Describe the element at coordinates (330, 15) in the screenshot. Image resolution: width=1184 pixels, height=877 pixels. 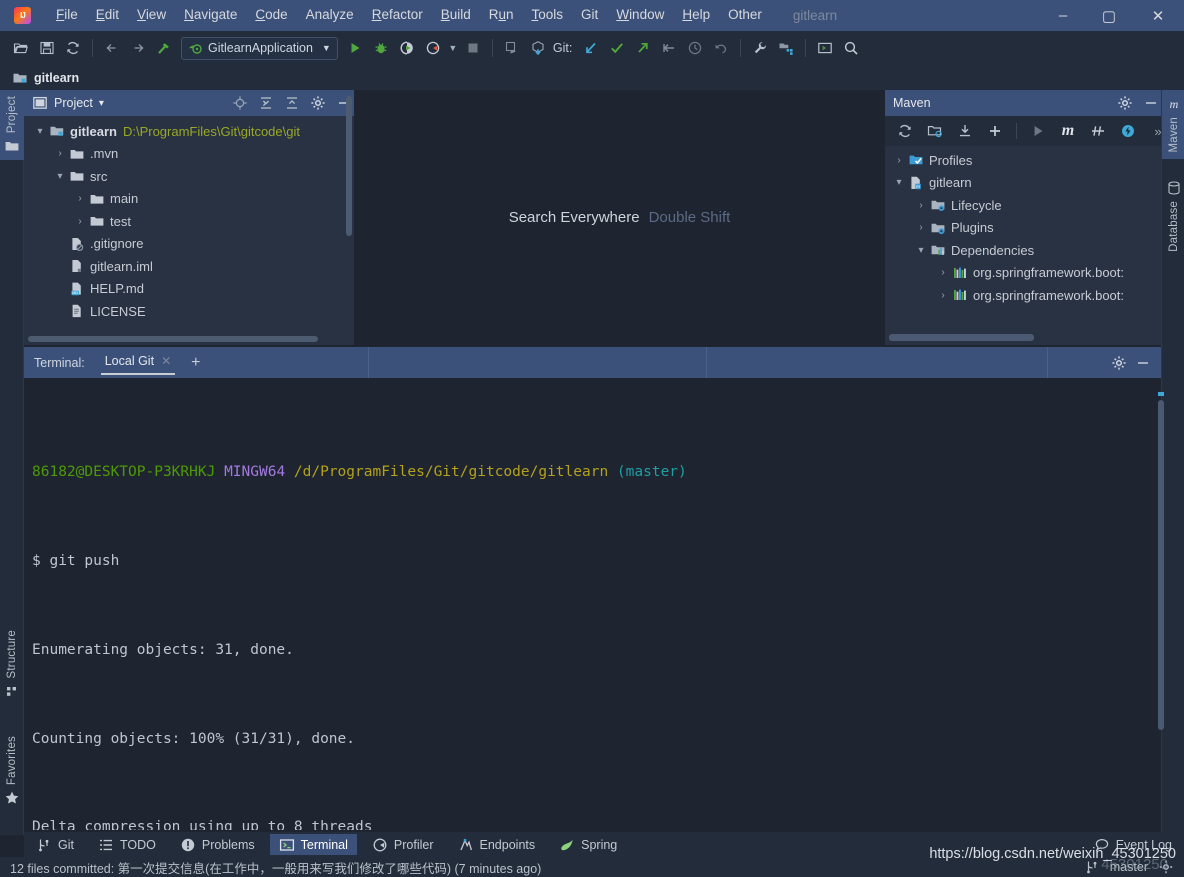
I see `menu-item-analyze: Analyze` at that location.